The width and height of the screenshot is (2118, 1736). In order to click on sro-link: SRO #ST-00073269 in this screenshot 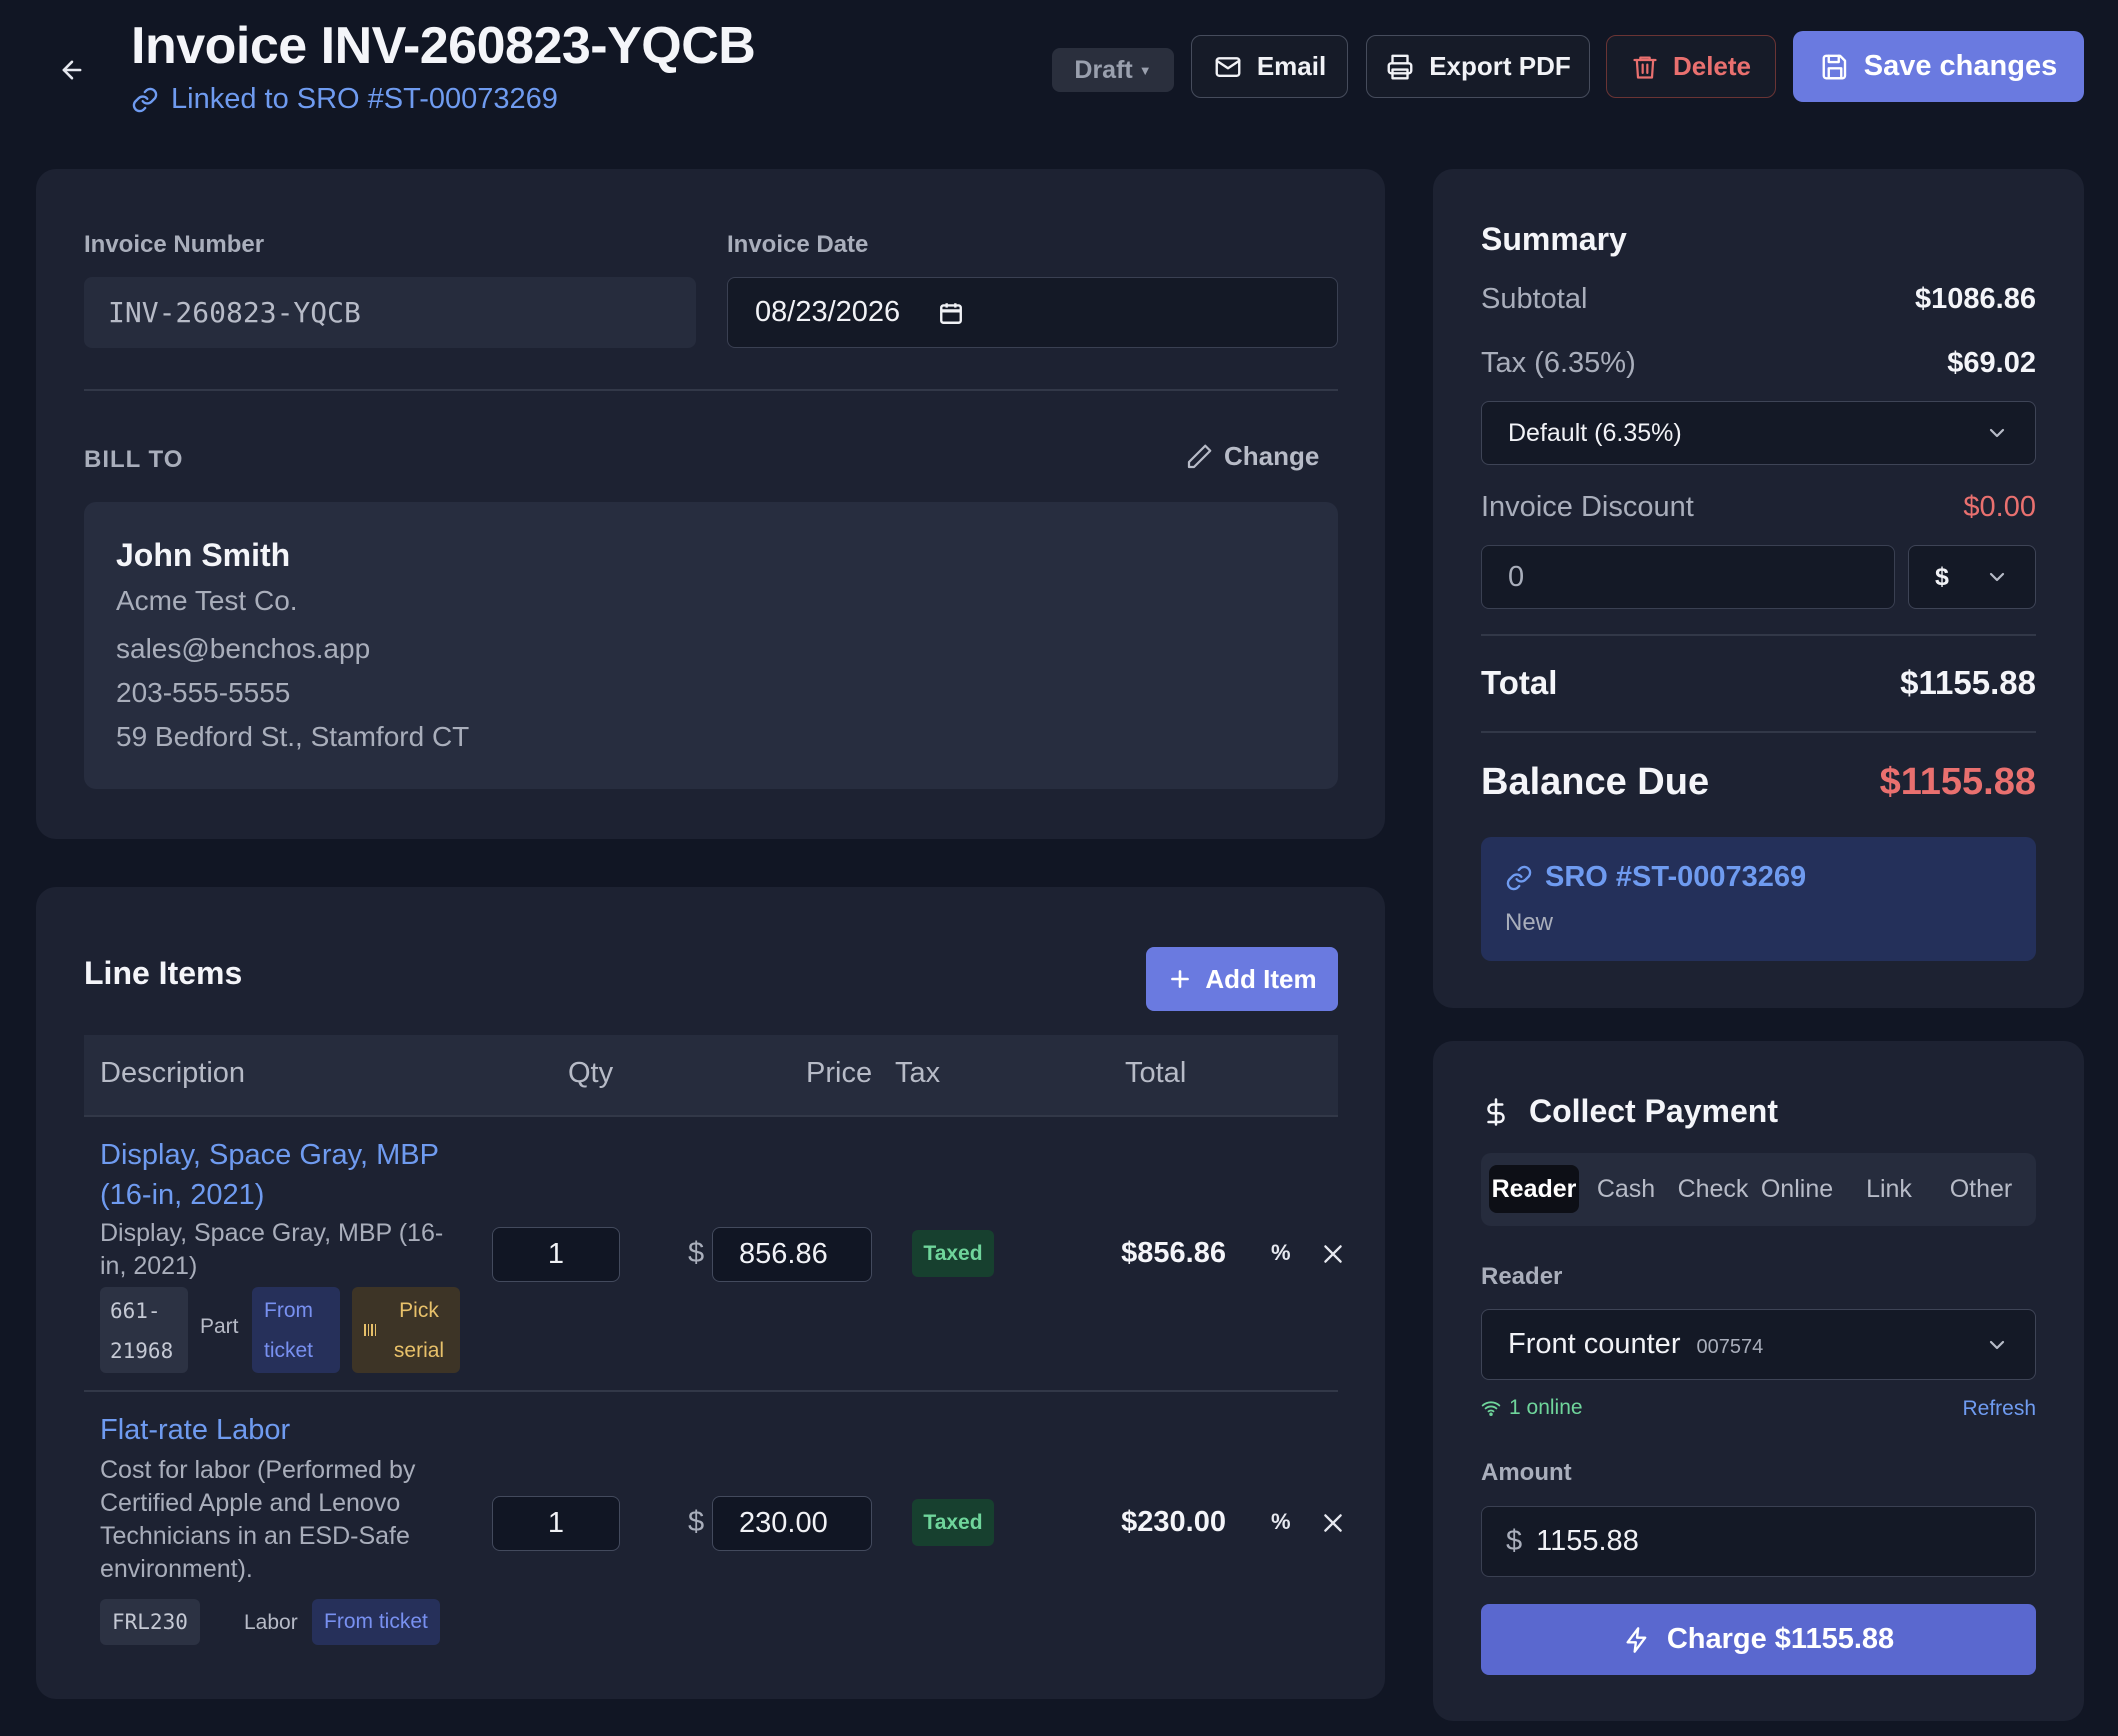, I will do `click(1655, 877)`.